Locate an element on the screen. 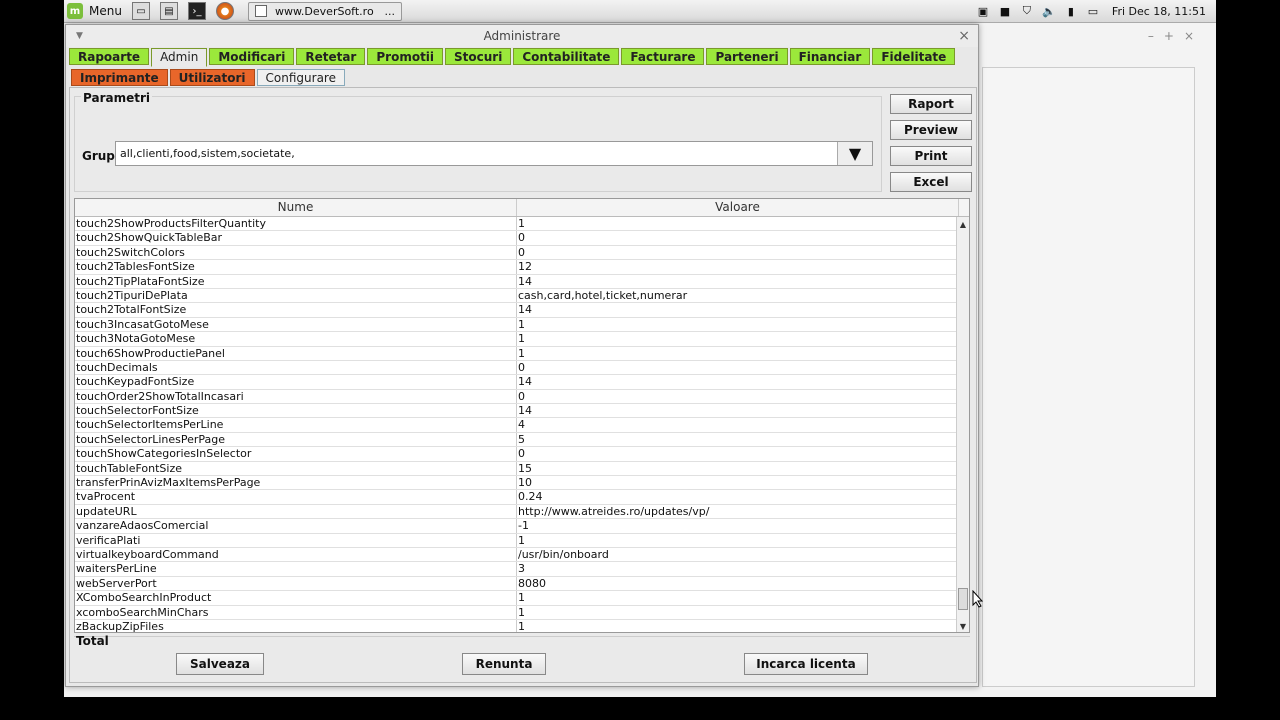 Image resolution: width=1280 pixels, height=720 pixels. table-row: touchOrder2ShowTotalIncasari 0 is located at coordinates (517, 397).